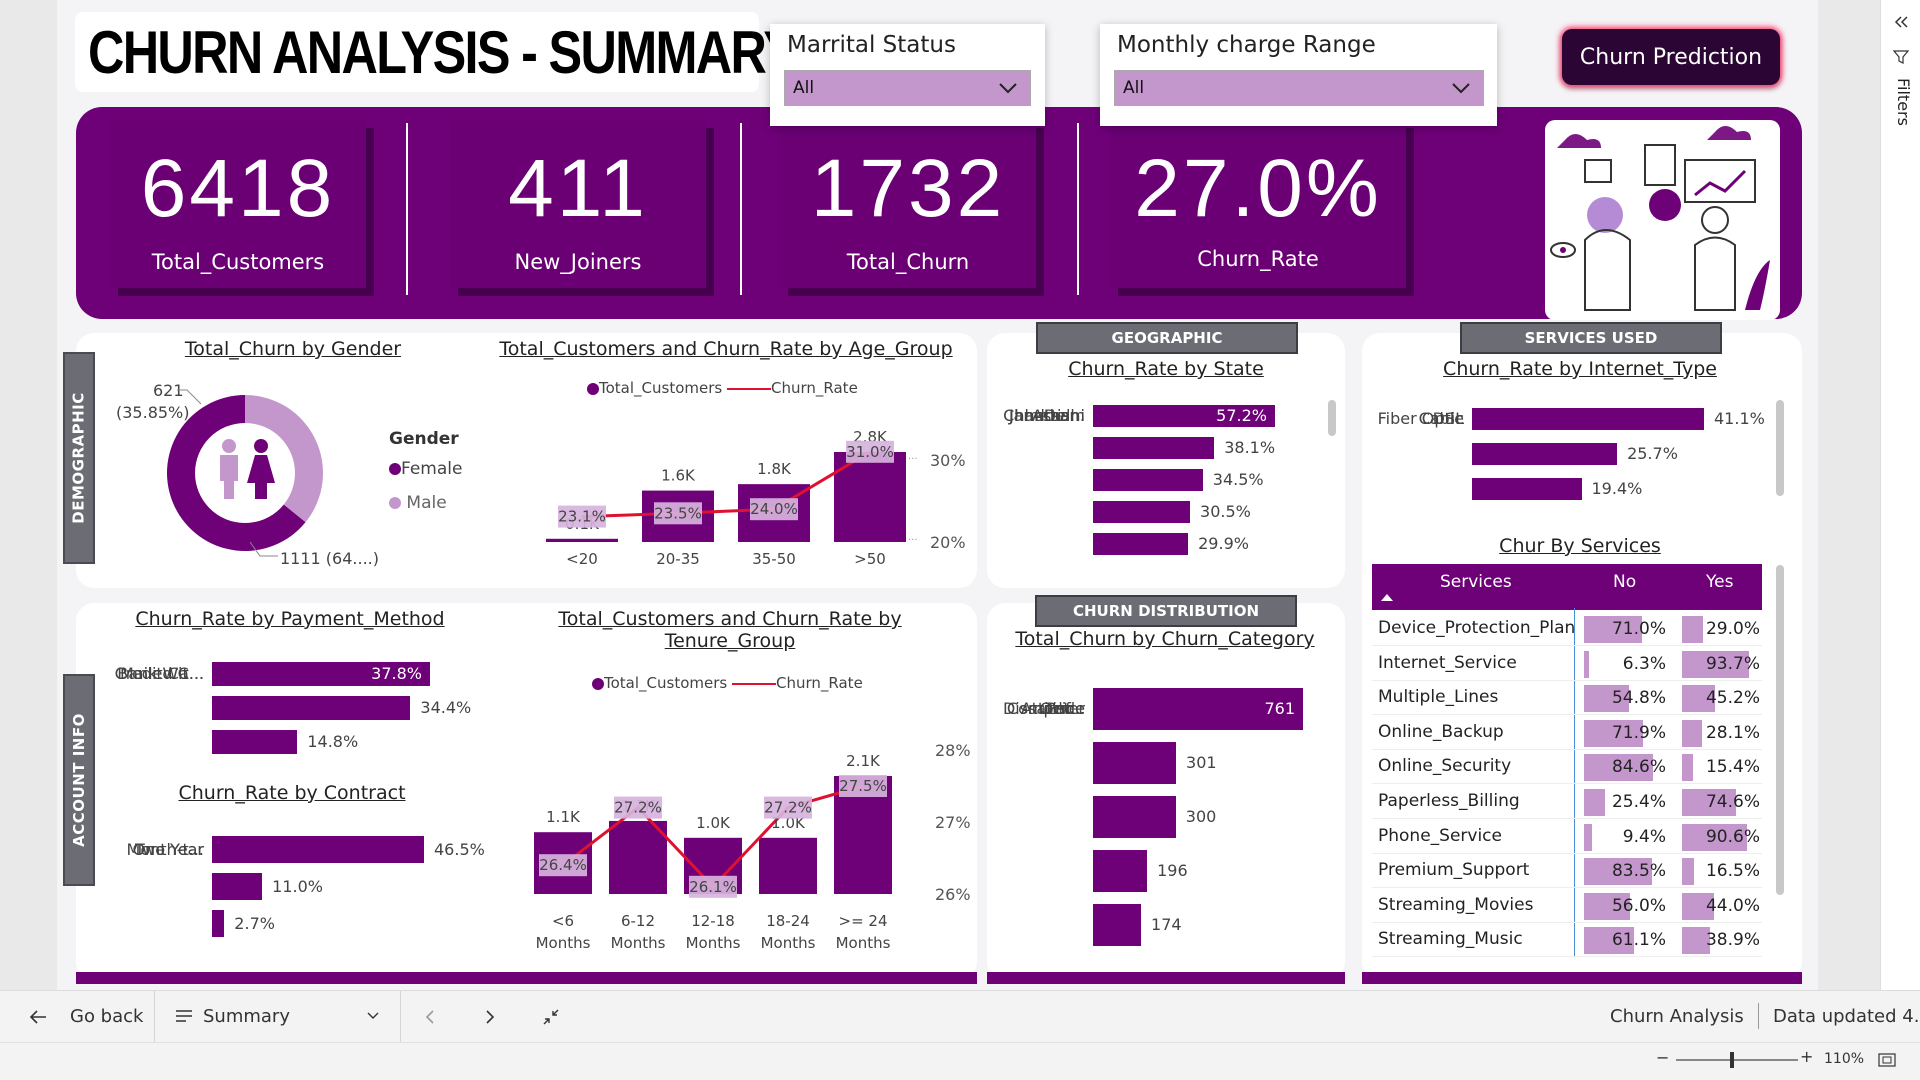 This screenshot has height=1080, width=1920. Describe the element at coordinates (430, 1017) in the screenshot. I see `previous-page-icon` at that location.